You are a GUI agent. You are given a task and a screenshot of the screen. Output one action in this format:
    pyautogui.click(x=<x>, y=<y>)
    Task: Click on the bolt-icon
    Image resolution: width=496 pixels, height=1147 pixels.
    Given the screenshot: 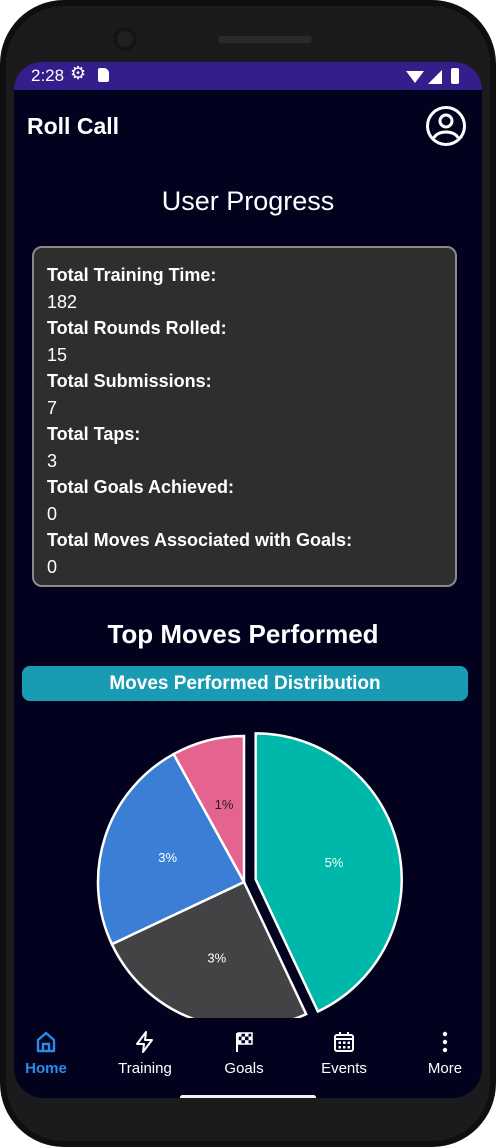 What is the action you would take?
    pyautogui.click(x=144, y=1042)
    